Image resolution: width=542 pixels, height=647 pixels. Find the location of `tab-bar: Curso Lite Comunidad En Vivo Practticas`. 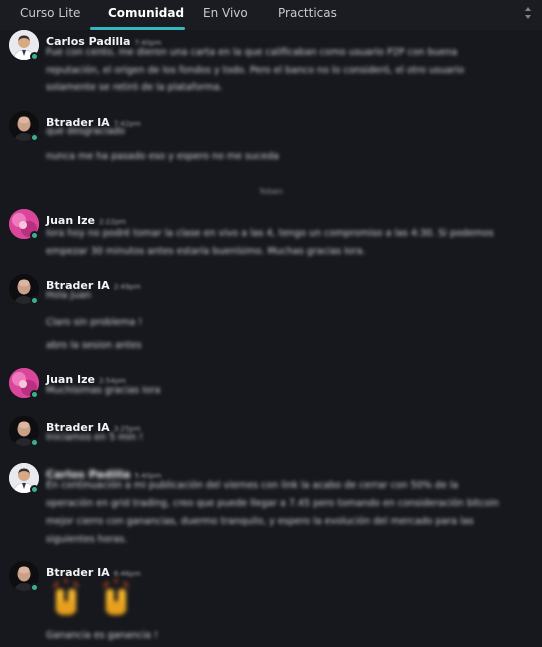

tab-bar: Curso Lite Comunidad En Vivo Practticas is located at coordinates (271, 15).